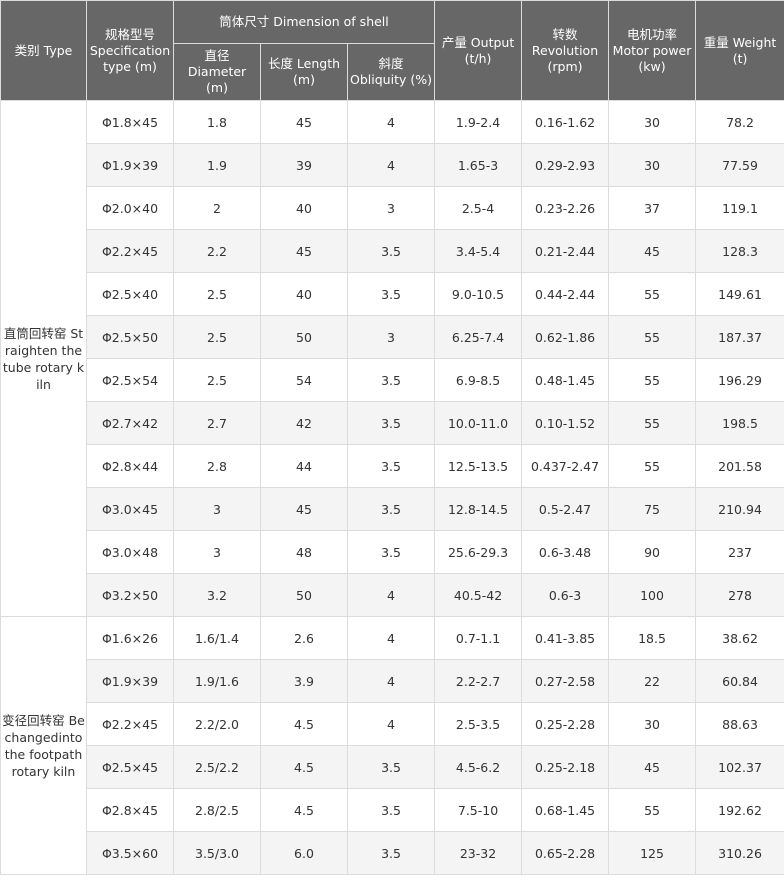 The height and width of the screenshot is (881, 784). I want to click on spec-cell: Φ2.0×40, so click(130, 208).